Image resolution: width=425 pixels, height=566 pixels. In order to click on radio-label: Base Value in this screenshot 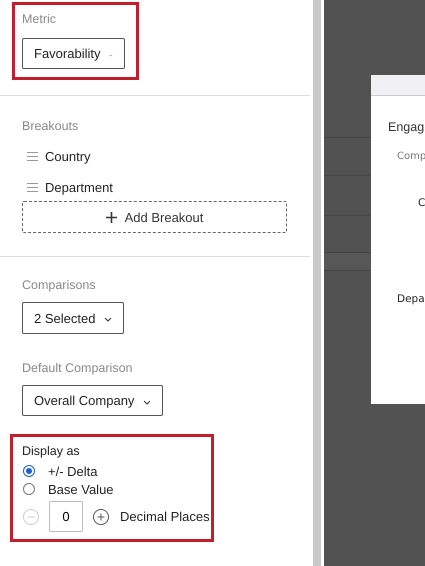, I will do `click(81, 489)`.